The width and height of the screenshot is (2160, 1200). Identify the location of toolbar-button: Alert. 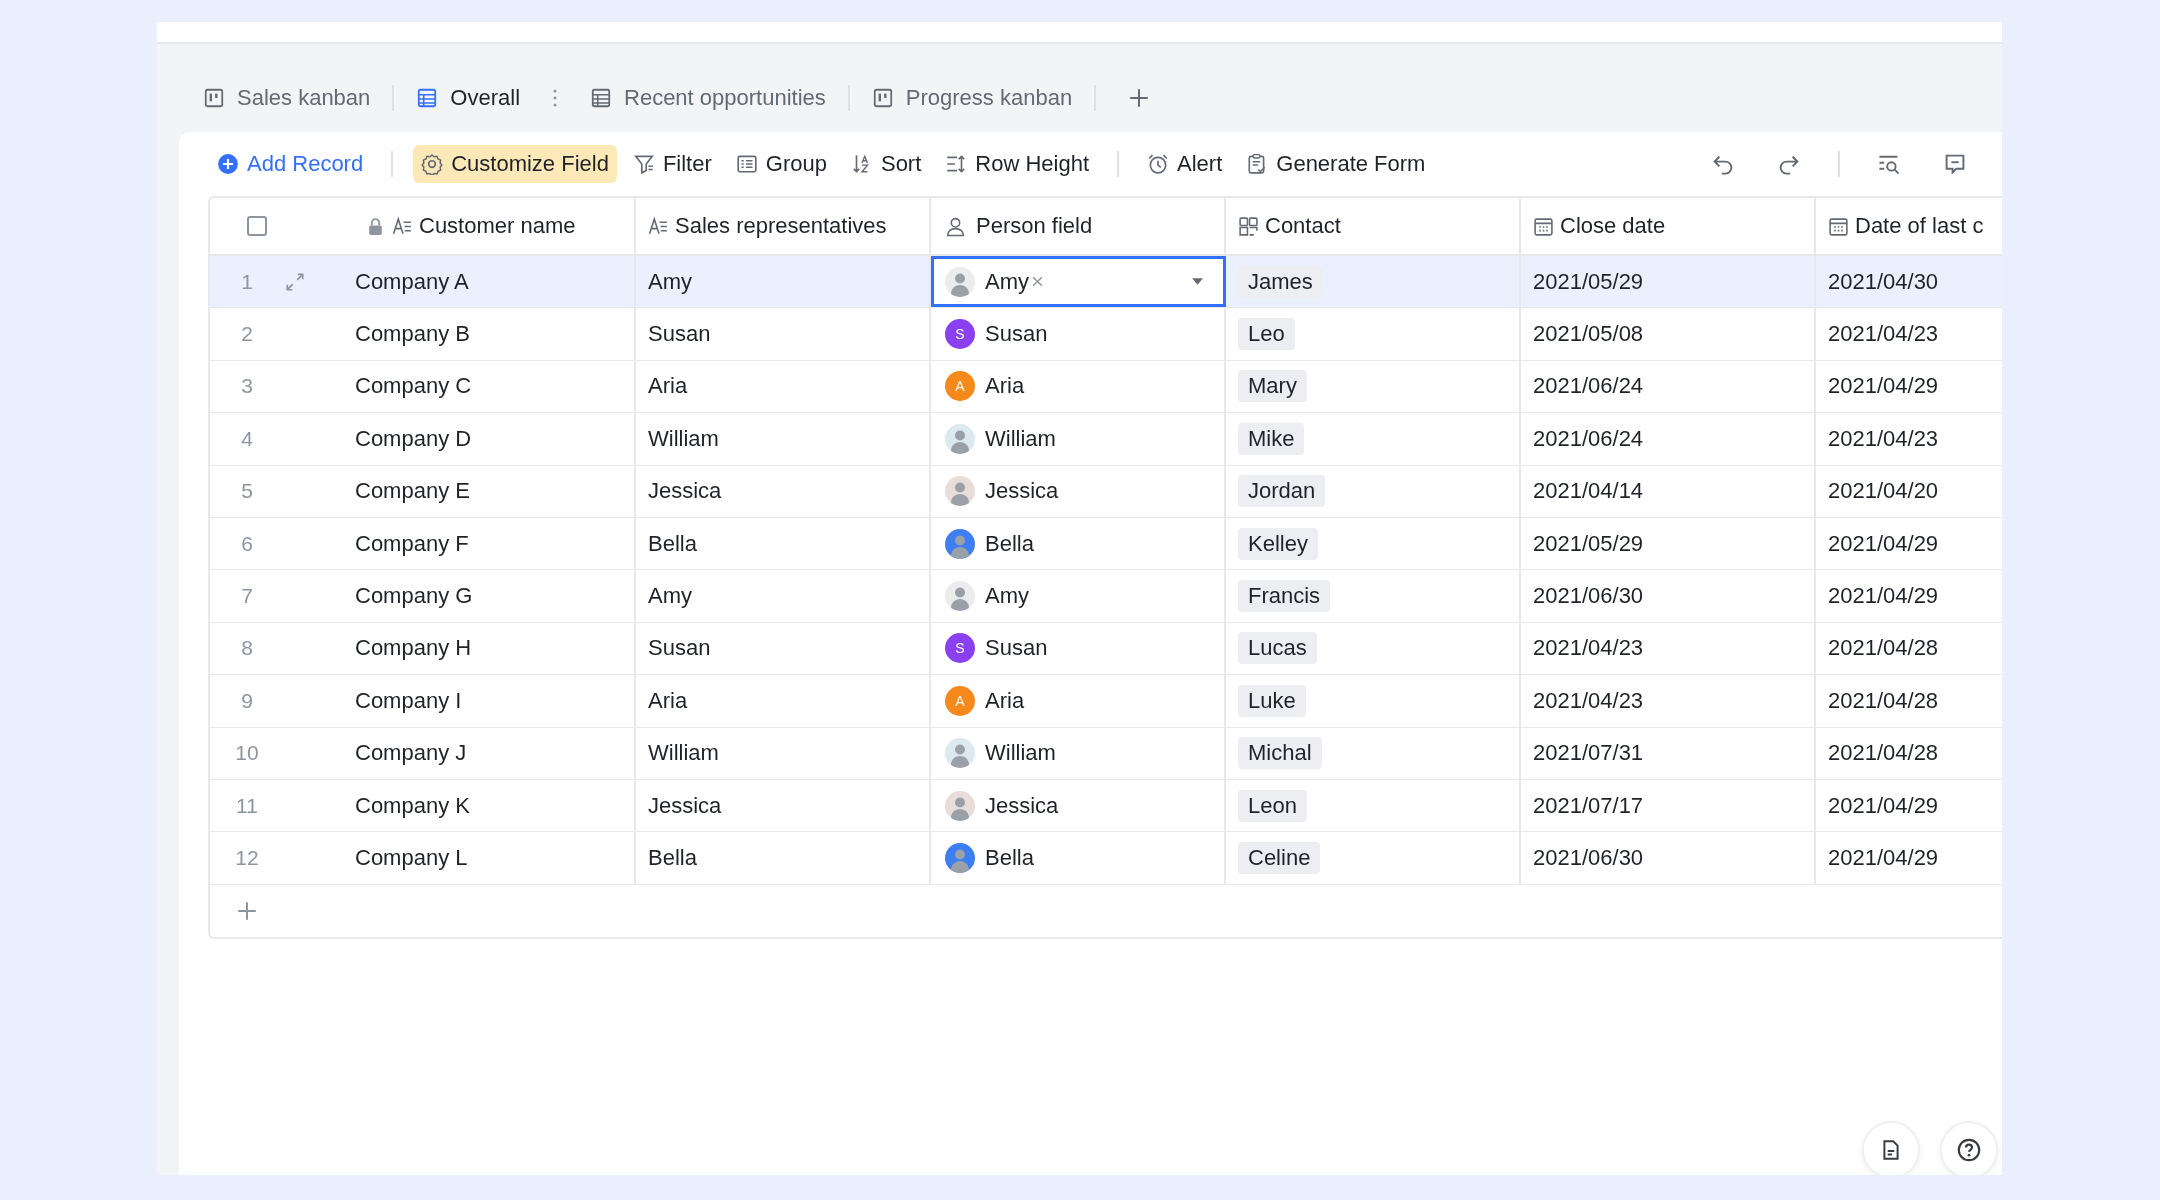
(1185, 164).